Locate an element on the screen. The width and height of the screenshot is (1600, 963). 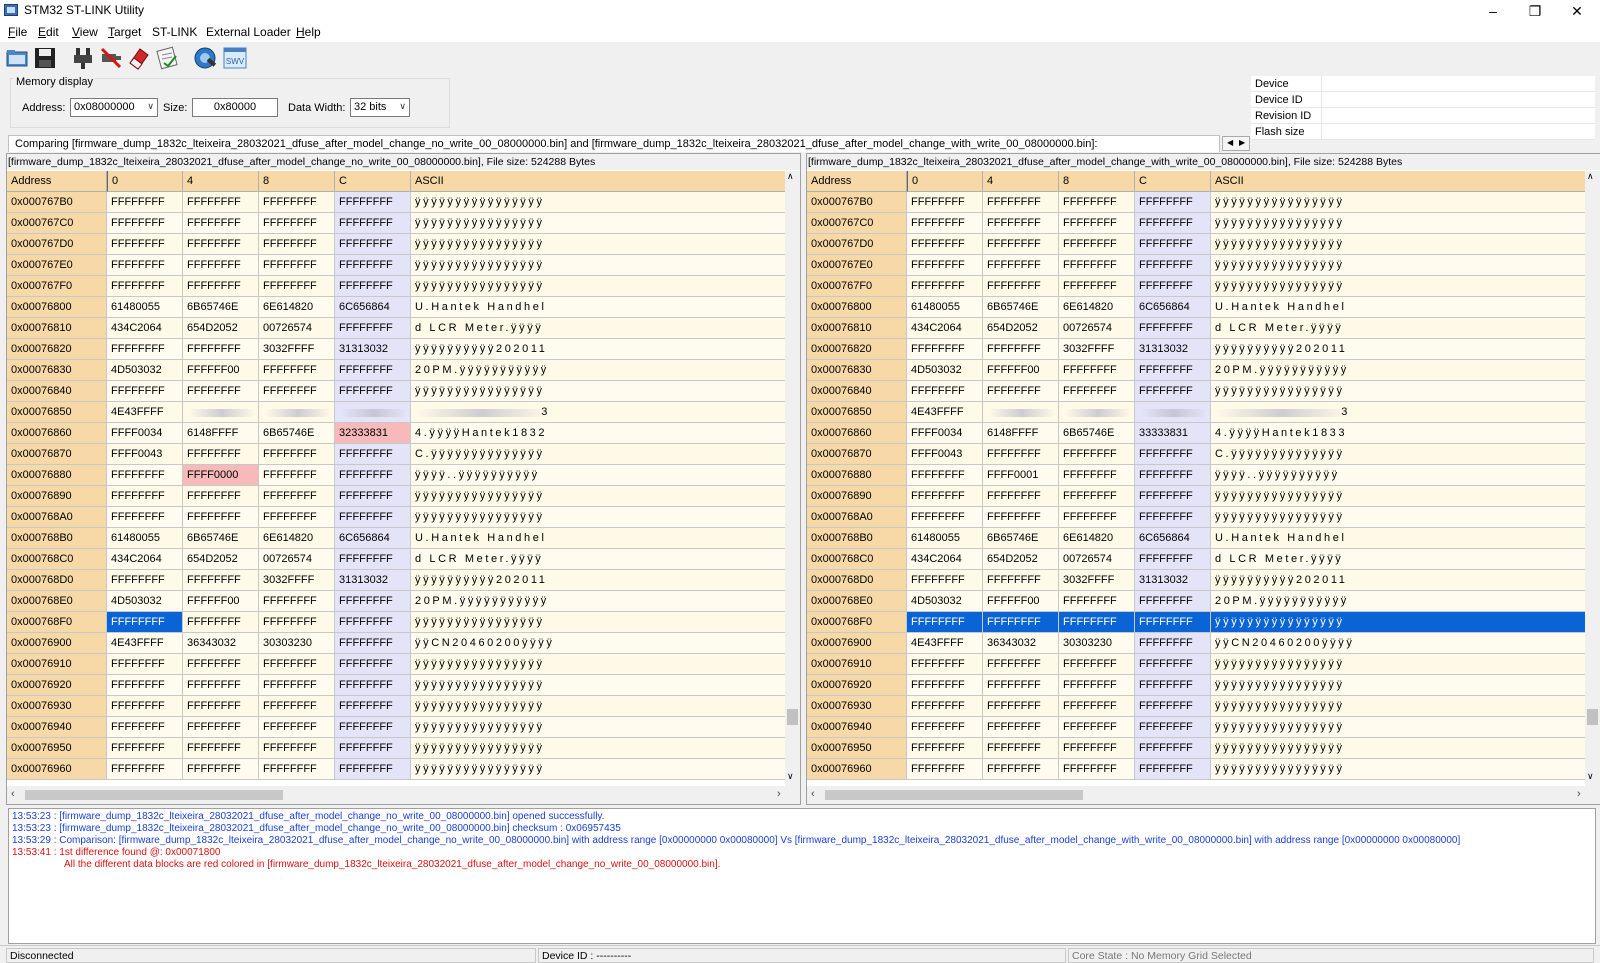
data-cell: 6B65746E is located at coordinates (1097, 433).